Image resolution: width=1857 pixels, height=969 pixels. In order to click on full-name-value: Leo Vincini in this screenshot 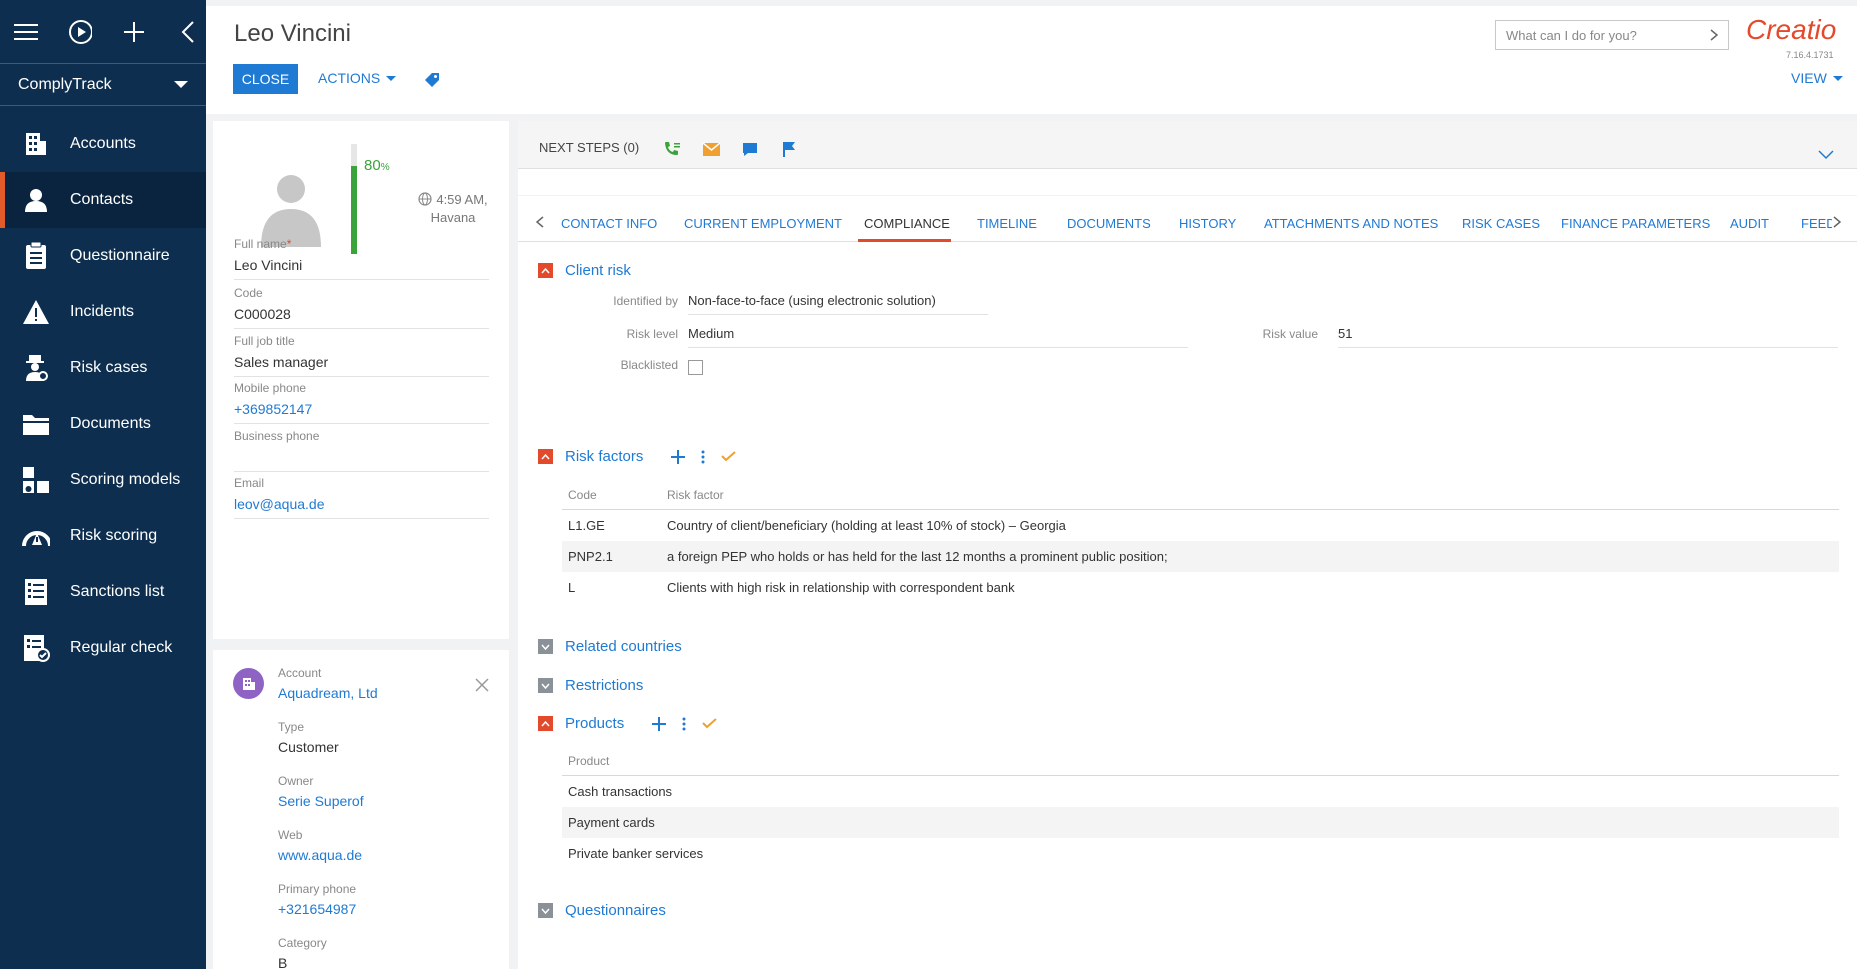, I will do `click(361, 265)`.